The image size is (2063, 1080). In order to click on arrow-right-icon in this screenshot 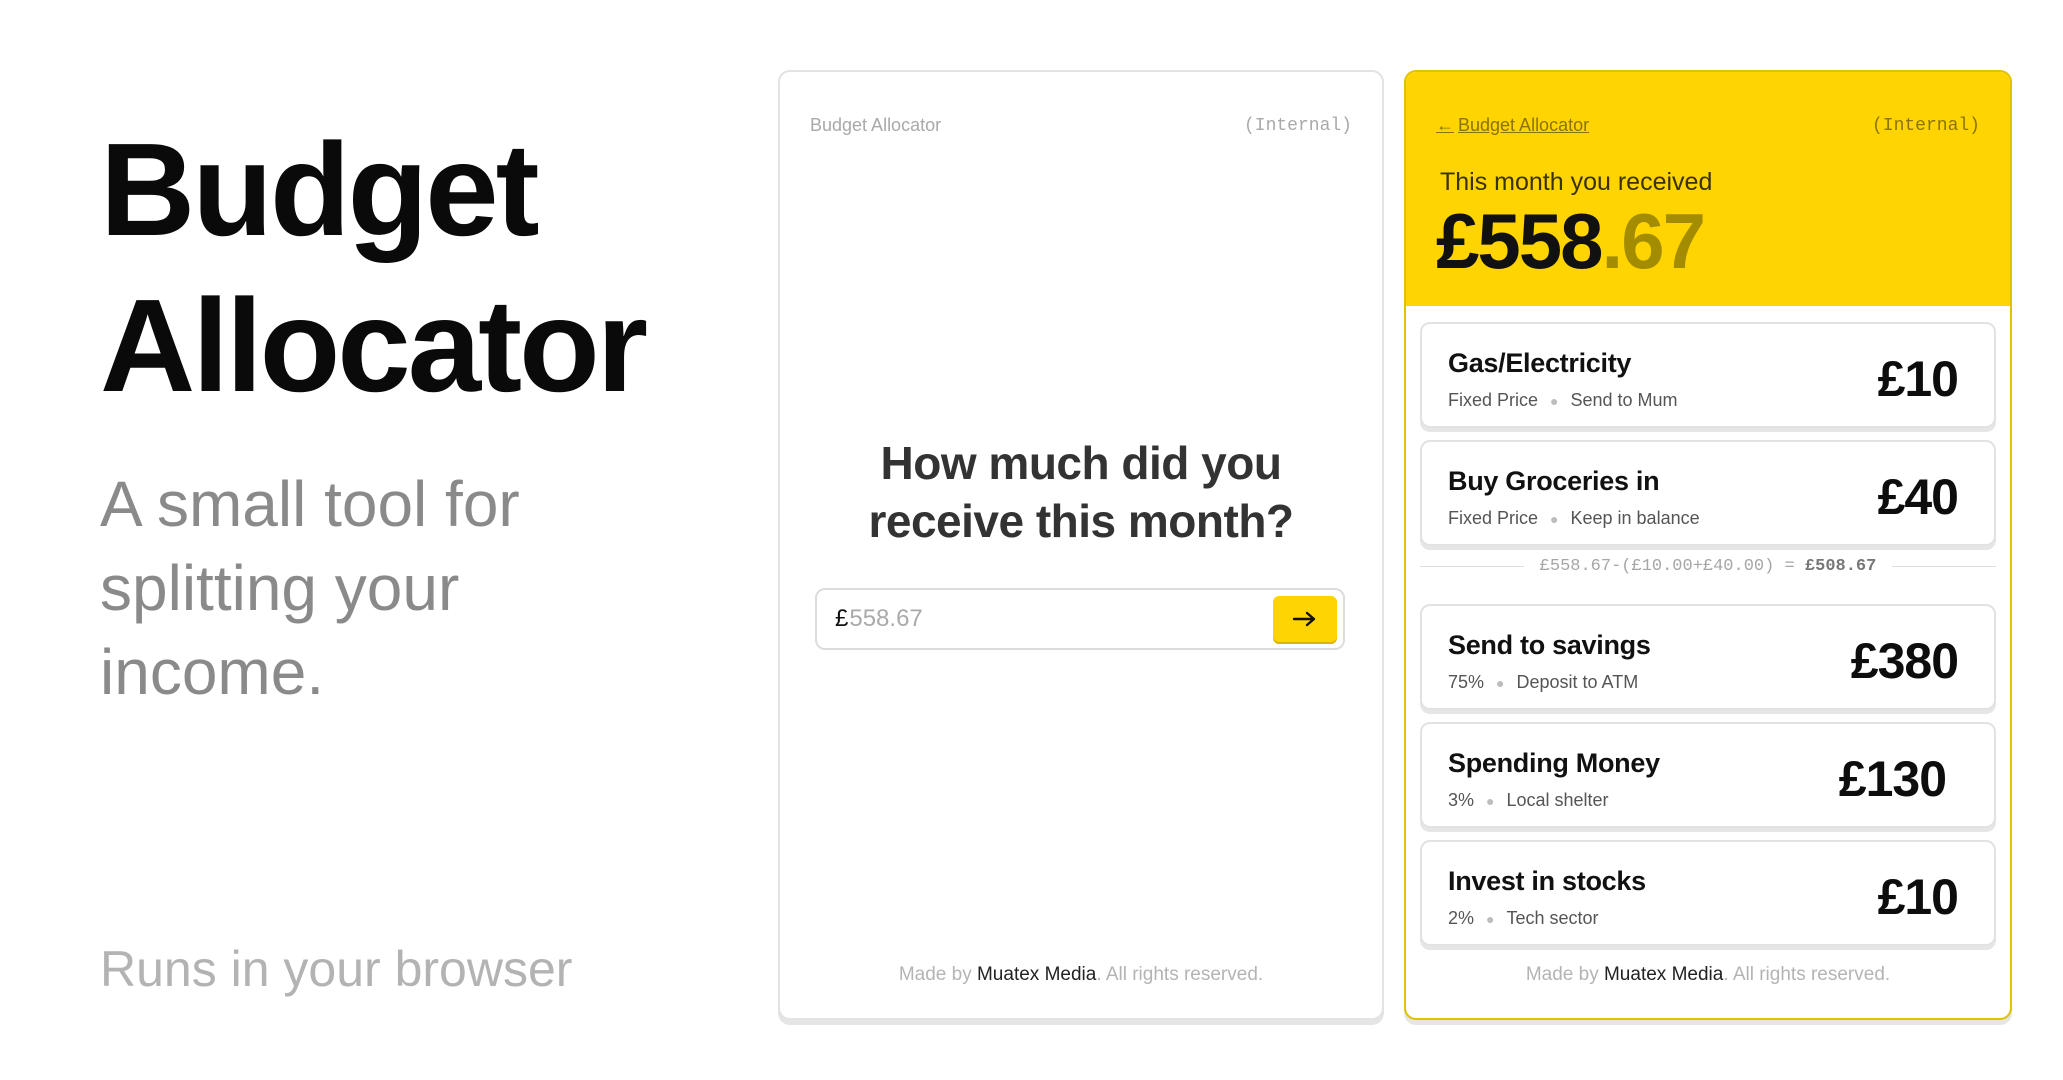, I will do `click(1304, 619)`.